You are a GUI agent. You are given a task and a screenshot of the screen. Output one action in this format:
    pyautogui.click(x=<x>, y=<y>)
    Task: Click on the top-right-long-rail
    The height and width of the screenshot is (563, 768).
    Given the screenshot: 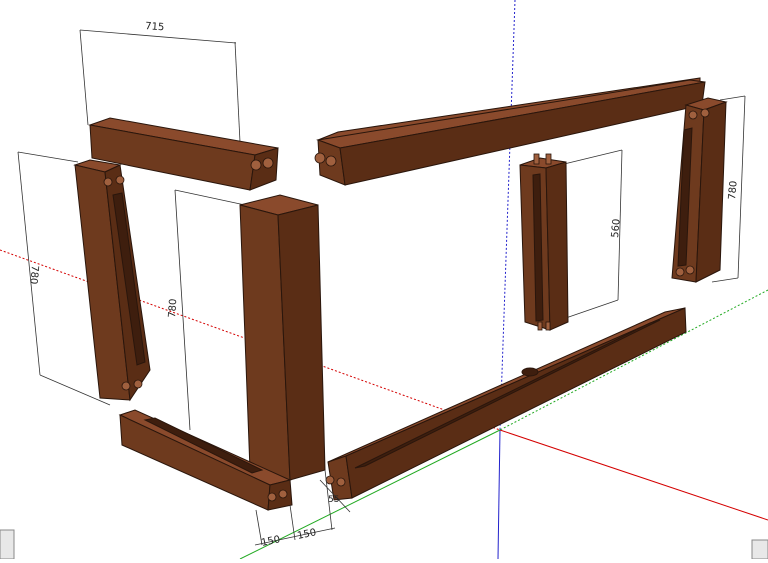 What is the action you would take?
    pyautogui.click(x=510, y=131)
    